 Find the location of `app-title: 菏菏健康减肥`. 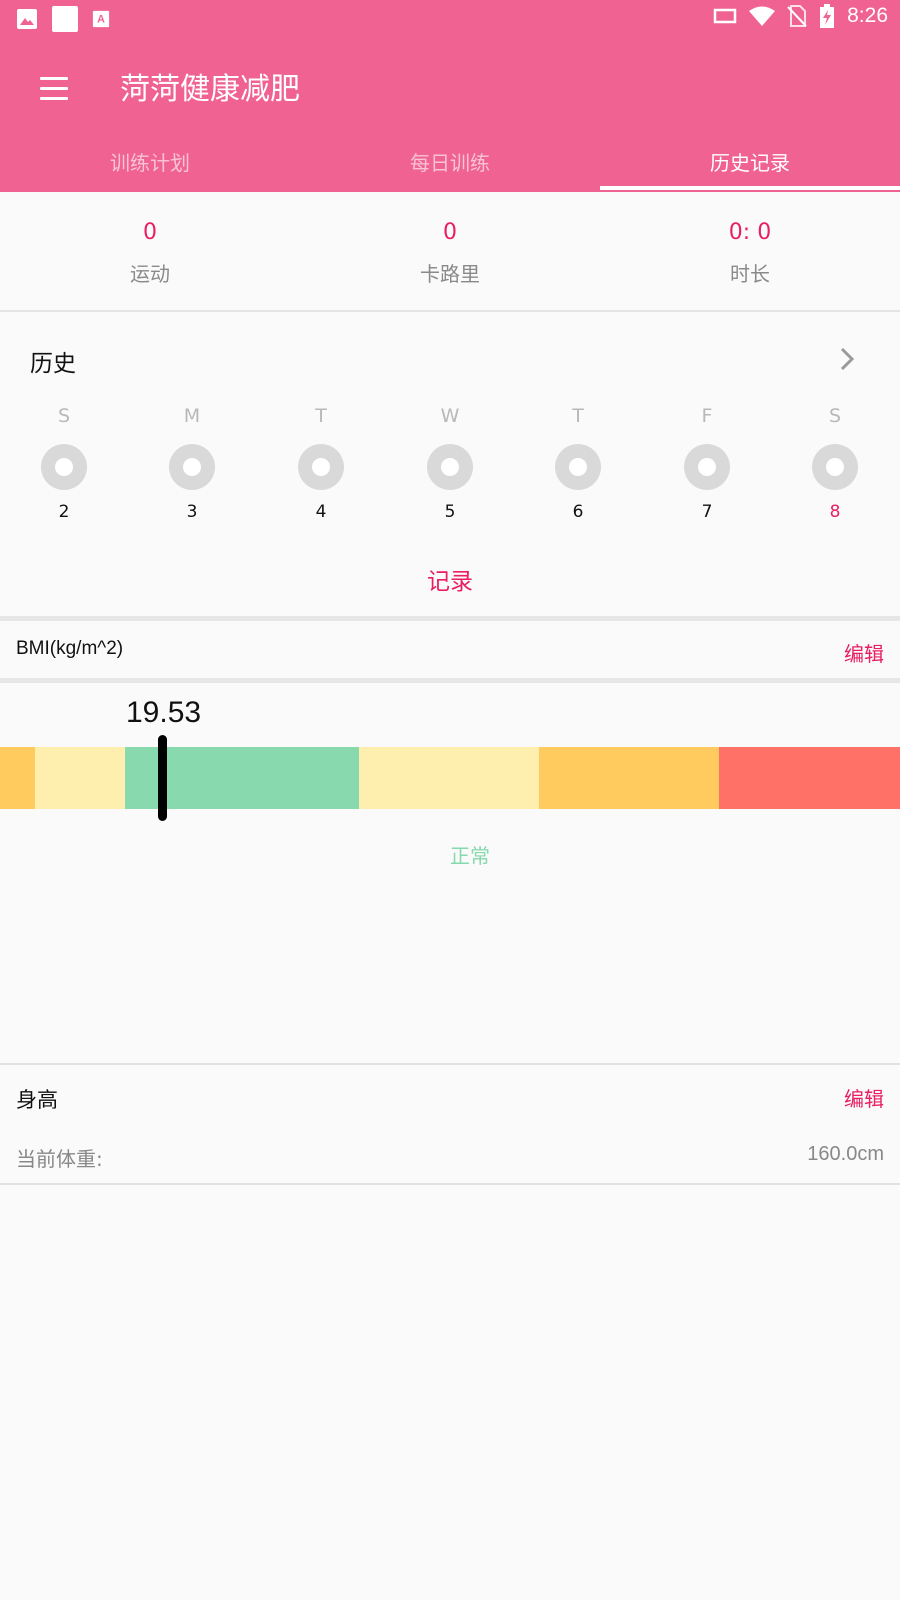

app-title: 菏菏健康减肥 is located at coordinates (210, 89).